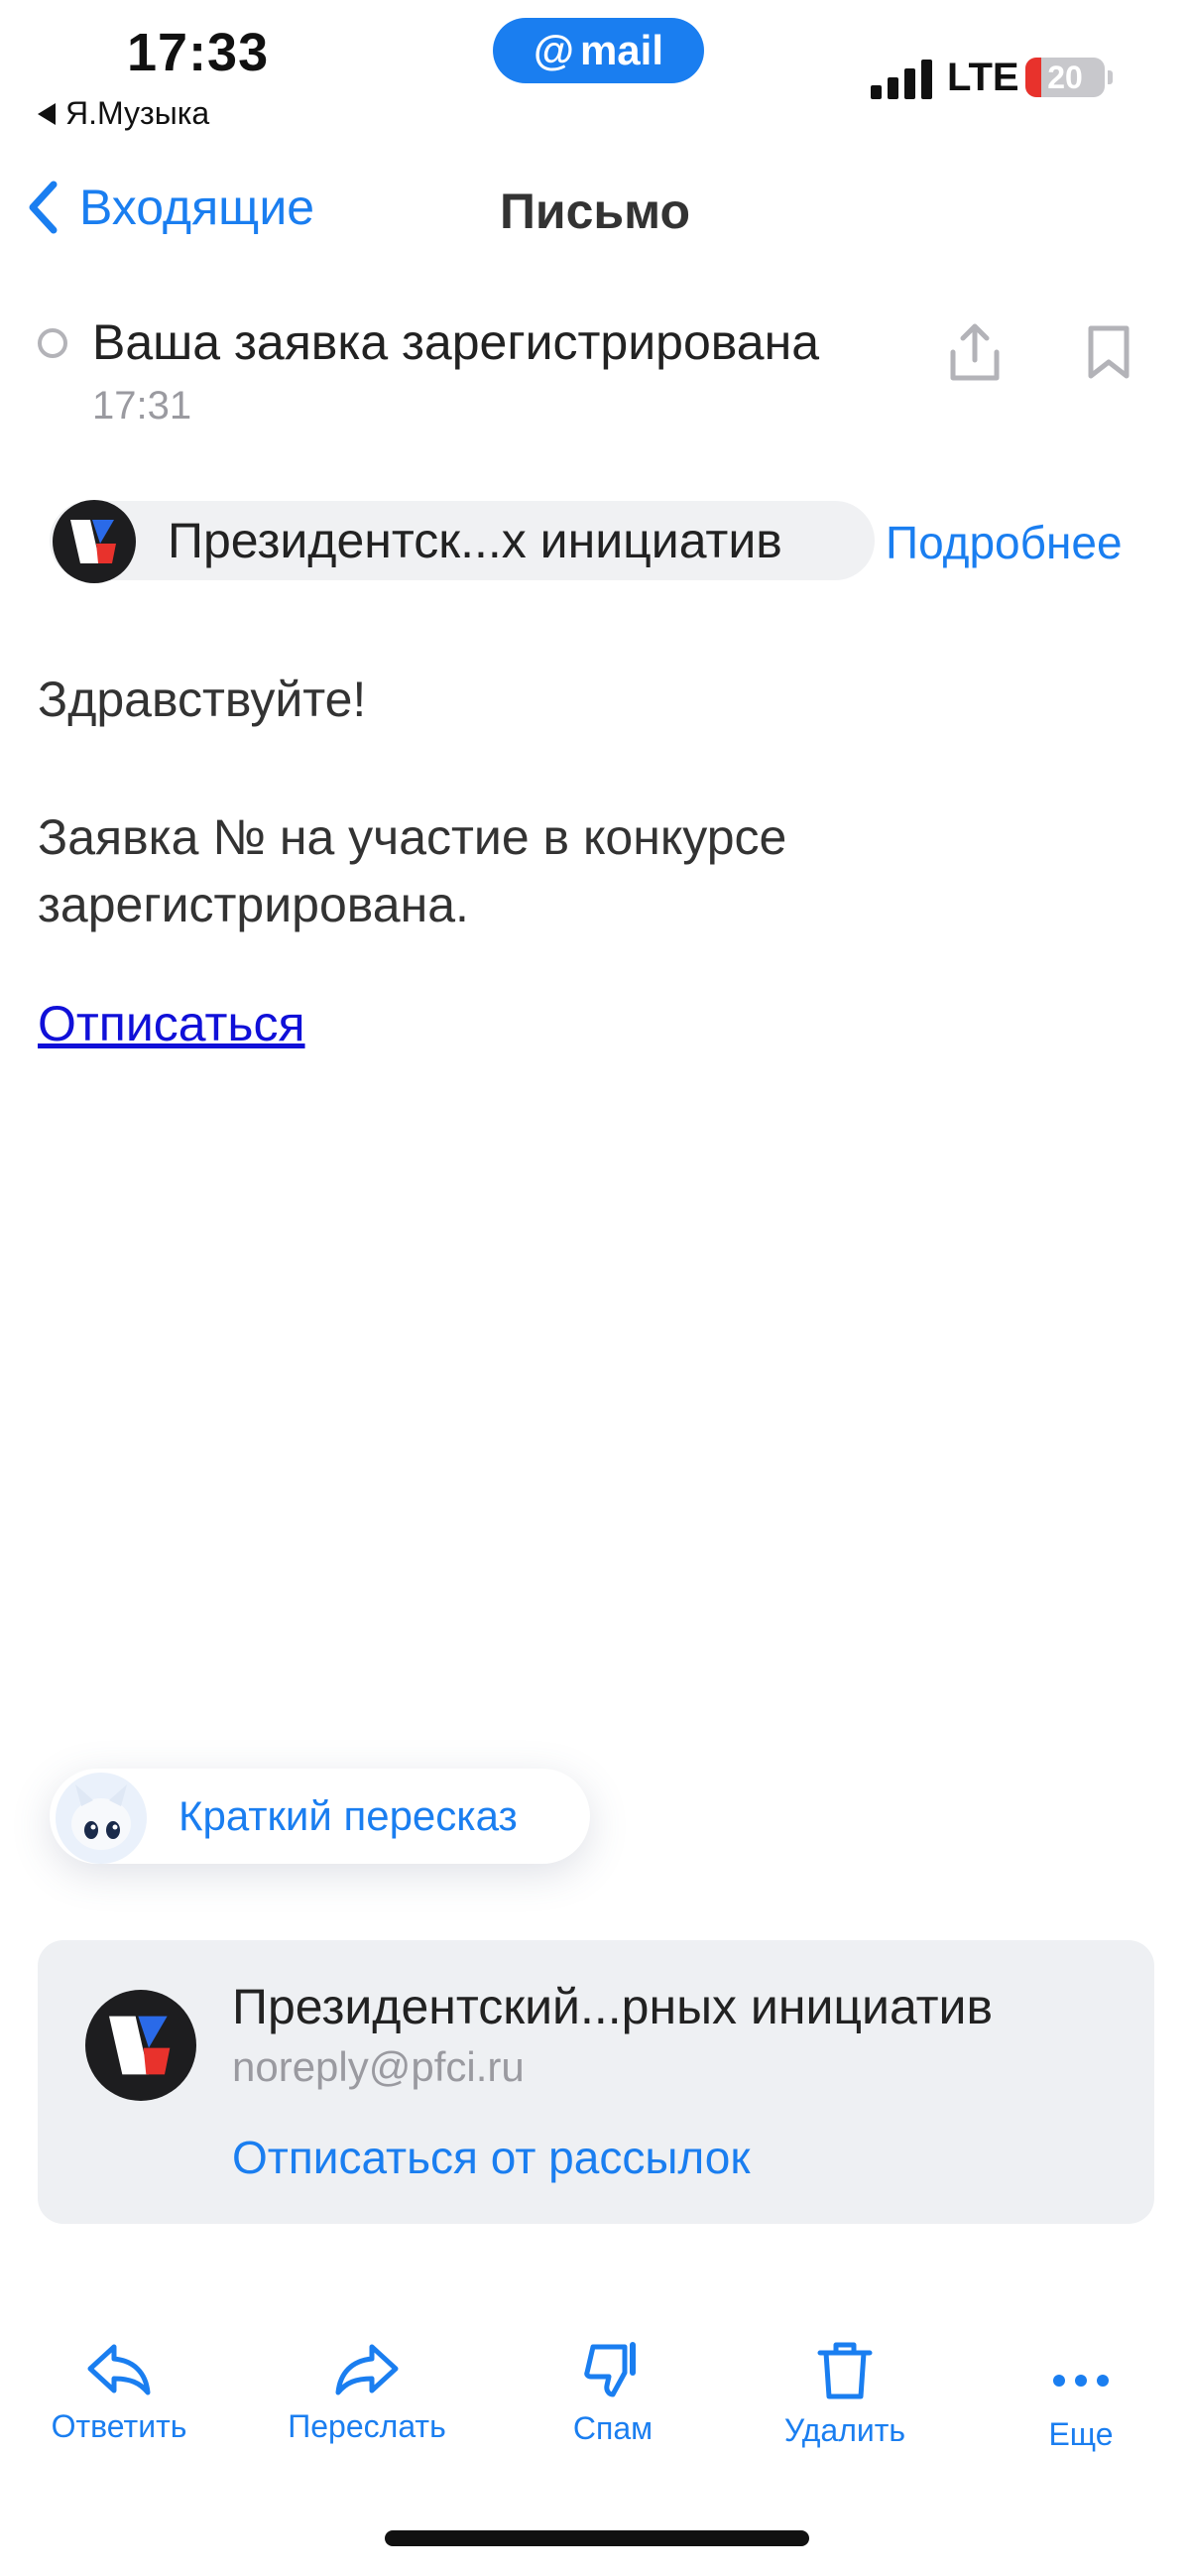 This screenshot has height=2576, width=1190. Describe the element at coordinates (119, 2369) in the screenshot. I see `reply-icon` at that location.